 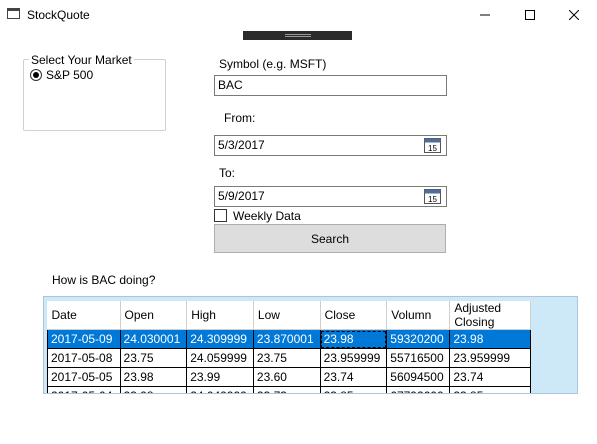 I want to click on toolbar-grip, so click(x=297, y=35).